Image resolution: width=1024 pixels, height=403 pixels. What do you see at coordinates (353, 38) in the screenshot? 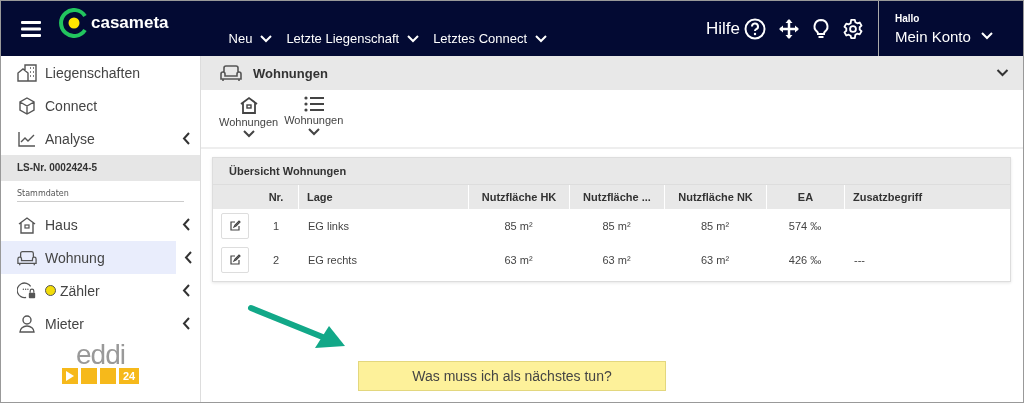
I see `nav-menu: Letzte Liegenschaft` at bounding box center [353, 38].